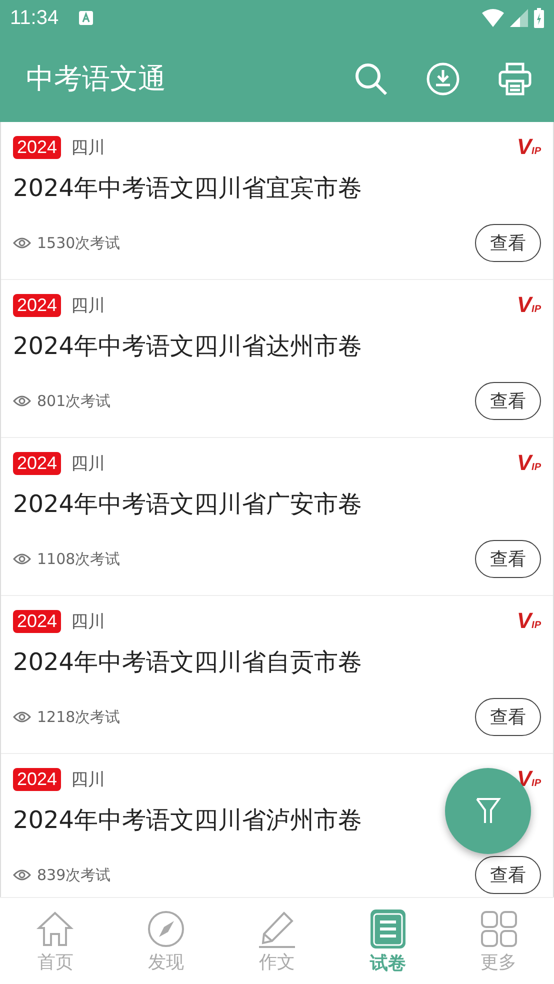 Image resolution: width=554 pixels, height=984 pixels. What do you see at coordinates (78, 243) in the screenshot?
I see `view-count: 1530次考试` at bounding box center [78, 243].